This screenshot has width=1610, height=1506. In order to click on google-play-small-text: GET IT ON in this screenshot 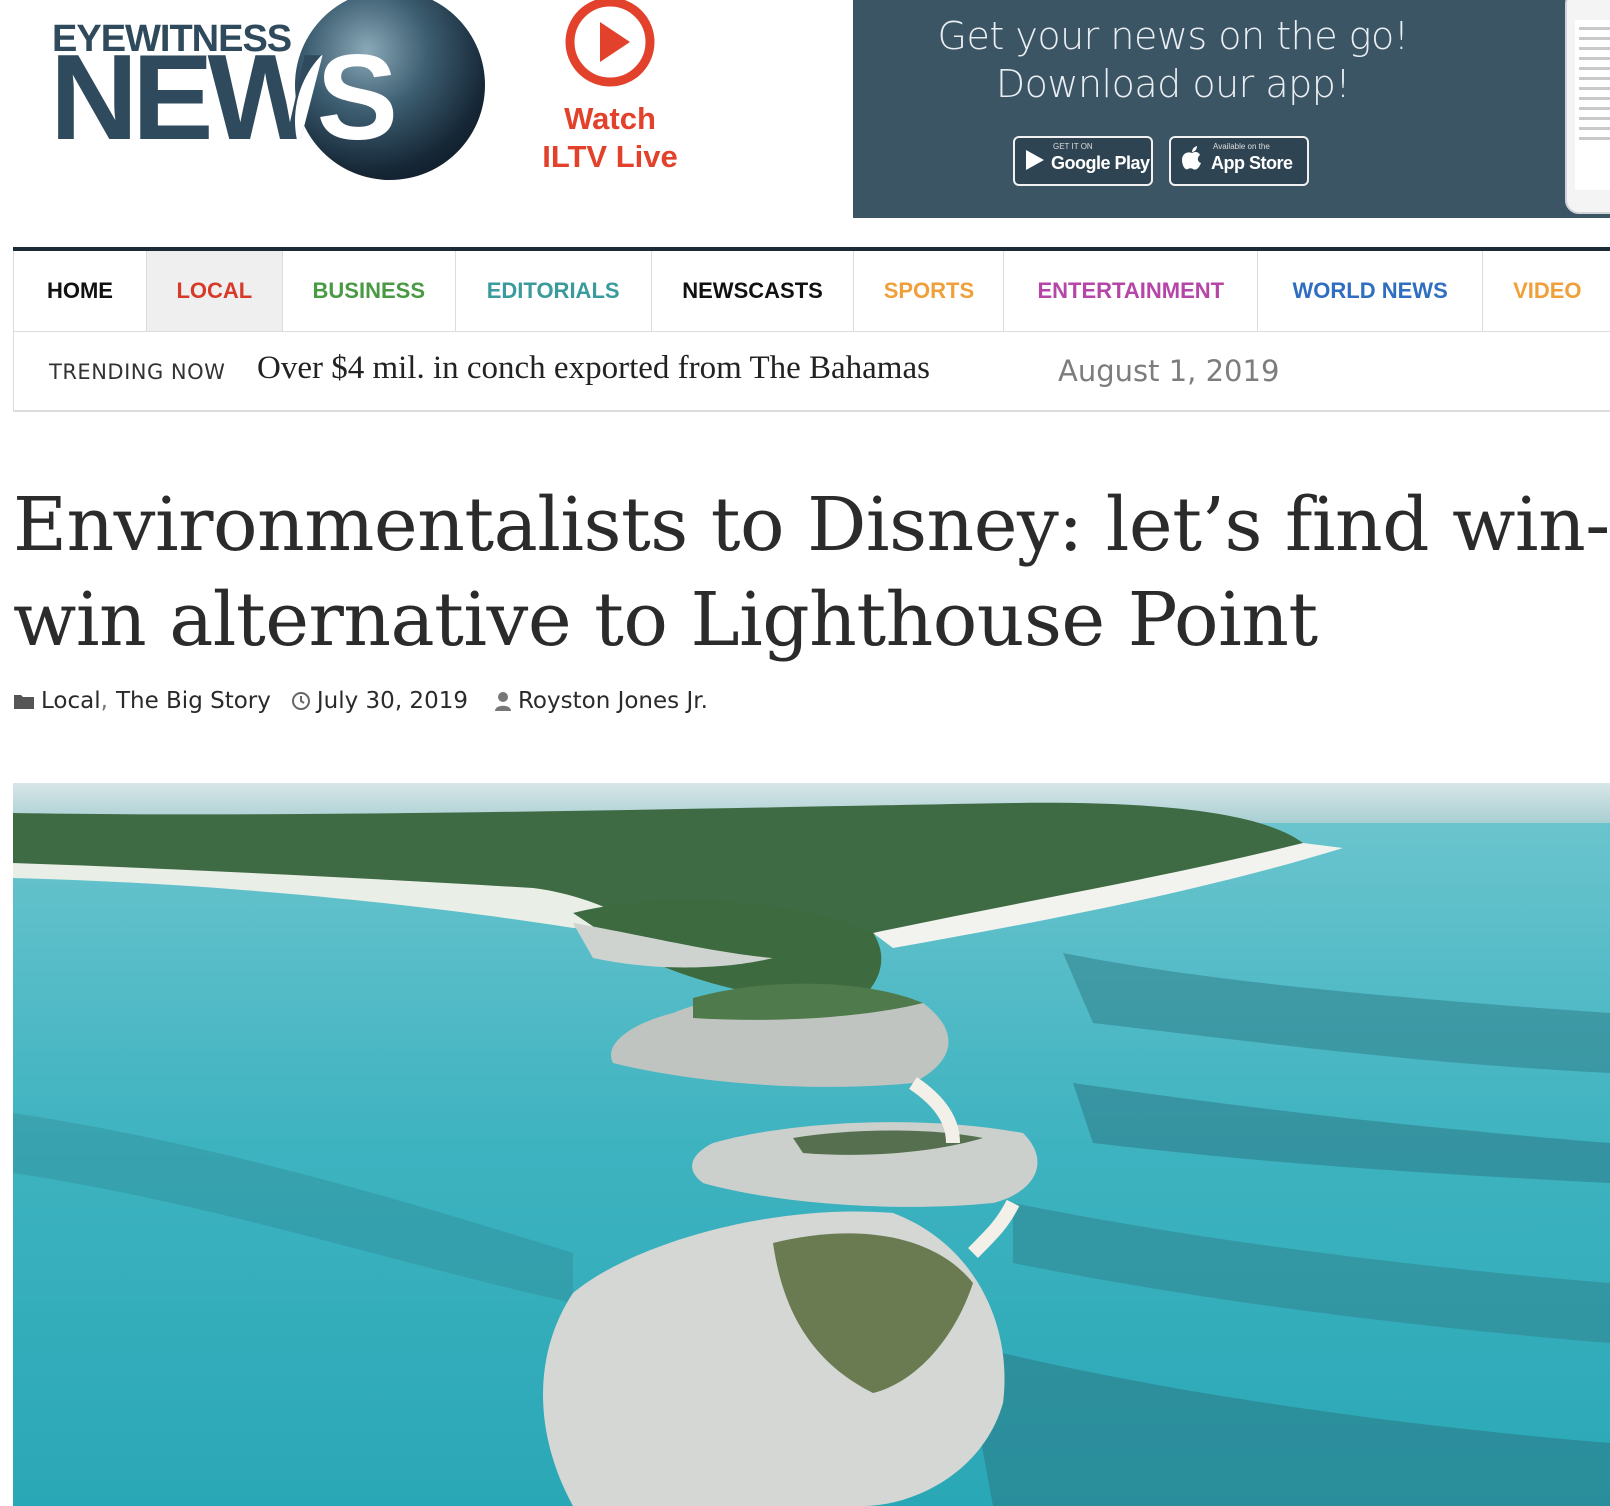, I will do `click(1073, 146)`.